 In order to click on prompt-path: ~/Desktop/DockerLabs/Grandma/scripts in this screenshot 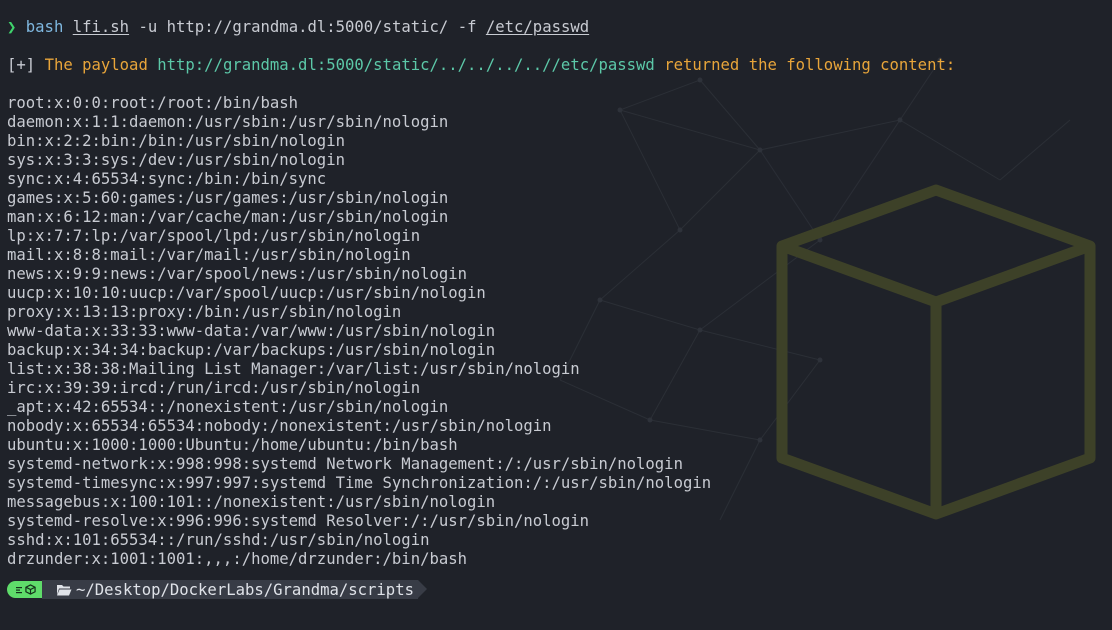, I will do `click(245, 589)`.